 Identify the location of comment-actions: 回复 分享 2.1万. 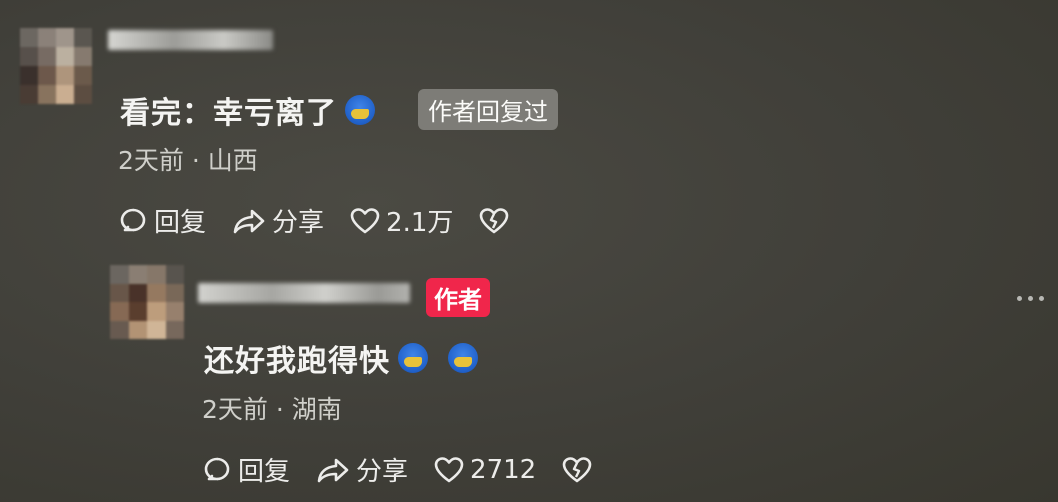
(313, 220).